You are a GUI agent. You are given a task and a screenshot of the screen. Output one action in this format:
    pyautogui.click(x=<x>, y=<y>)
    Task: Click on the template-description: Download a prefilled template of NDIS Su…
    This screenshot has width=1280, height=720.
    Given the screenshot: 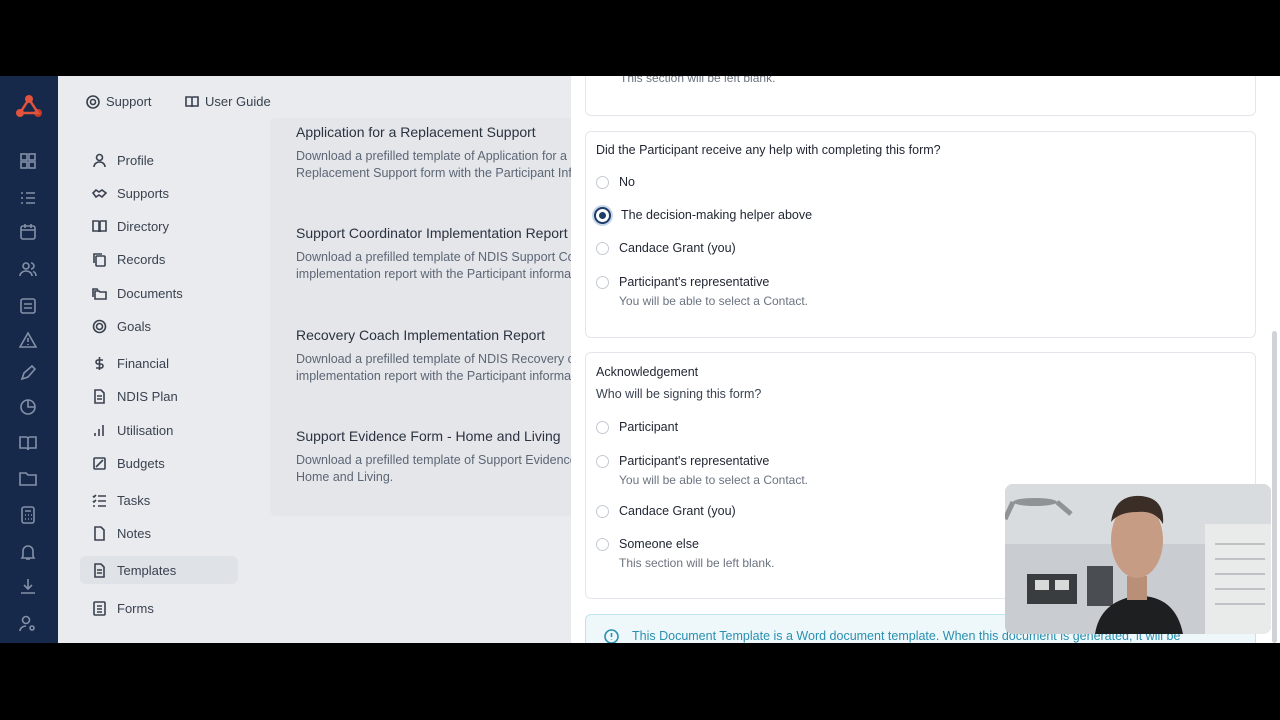 What is the action you would take?
    pyautogui.click(x=433, y=265)
    